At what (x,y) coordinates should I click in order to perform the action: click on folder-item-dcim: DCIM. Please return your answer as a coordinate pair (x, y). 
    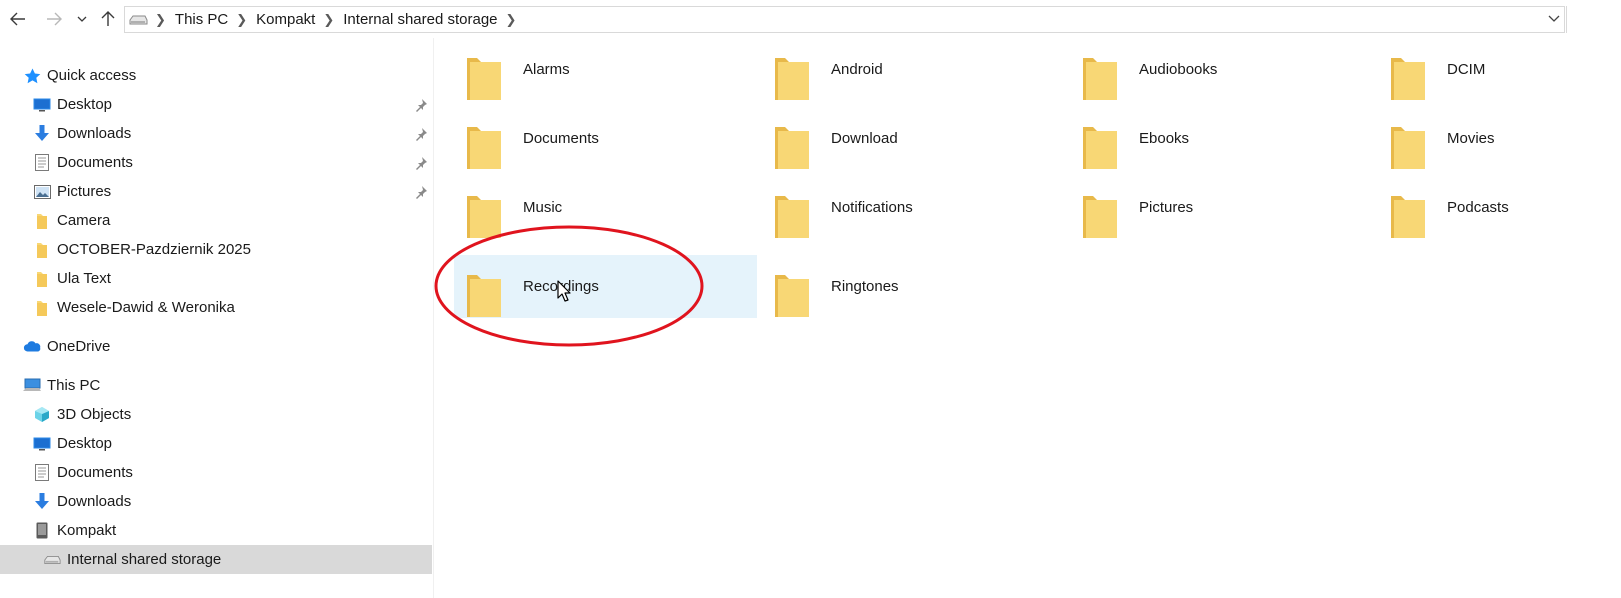
    Looking at the image, I should click on (1499, 69).